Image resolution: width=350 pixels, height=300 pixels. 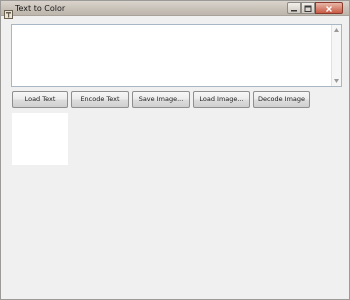 I want to click on vertical-scrollbar, so click(x=336, y=55).